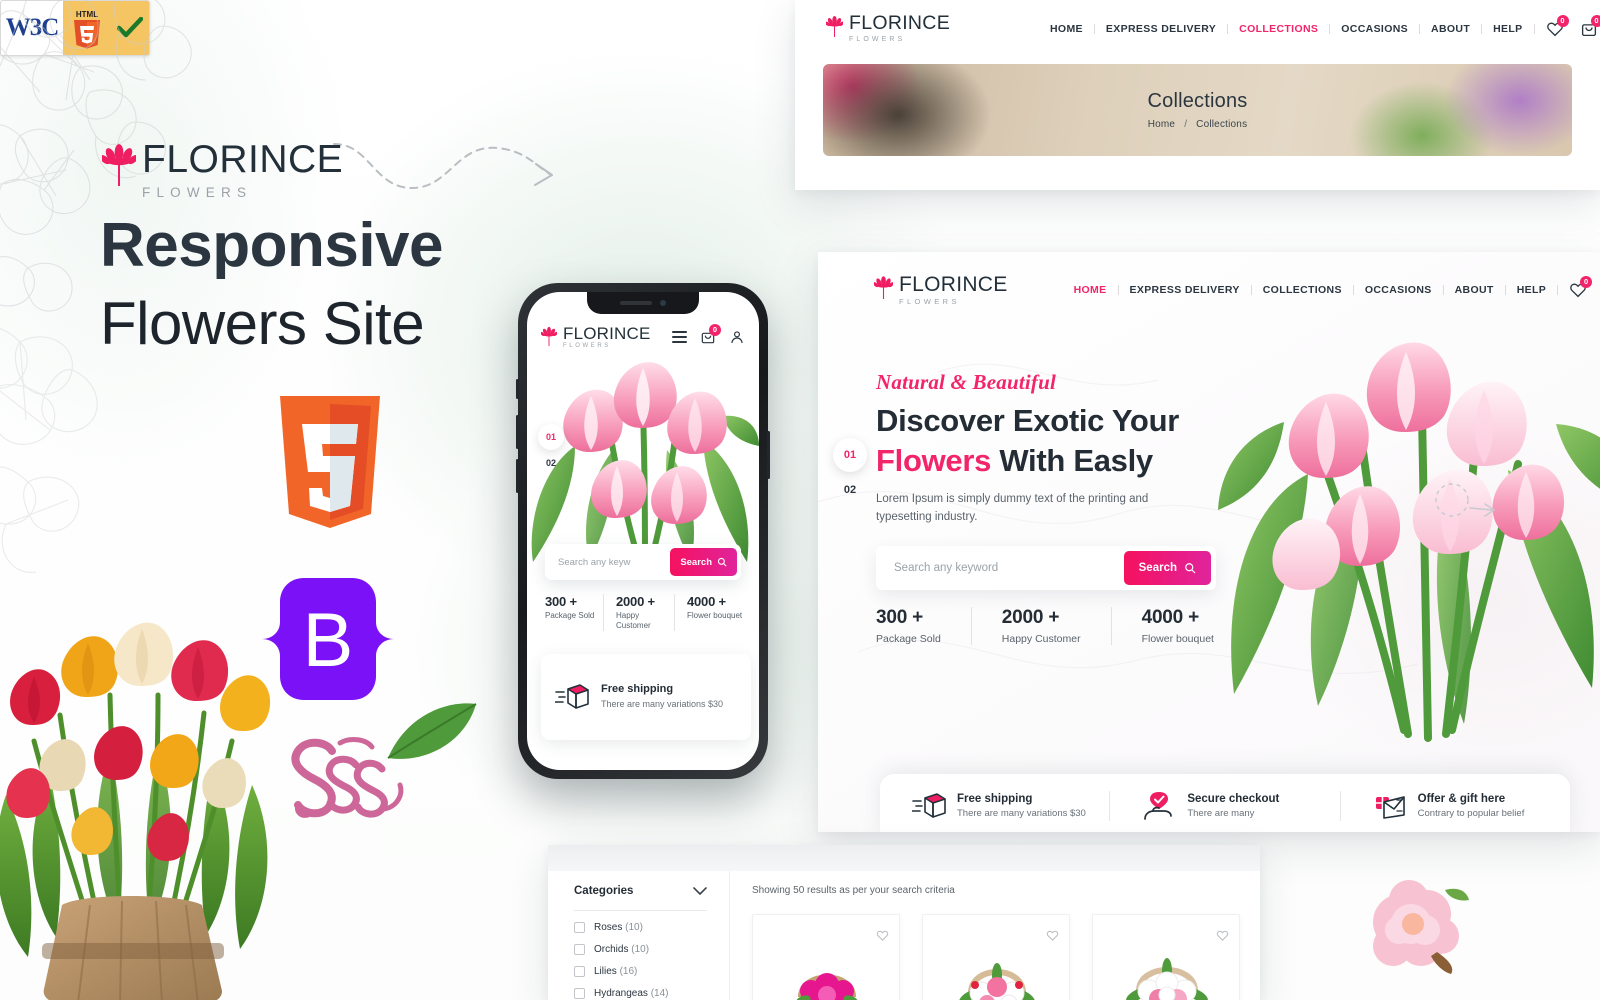 The image size is (1600, 1000). I want to click on collections-hero-banner: Collections Home / Collections, so click(1197, 110).